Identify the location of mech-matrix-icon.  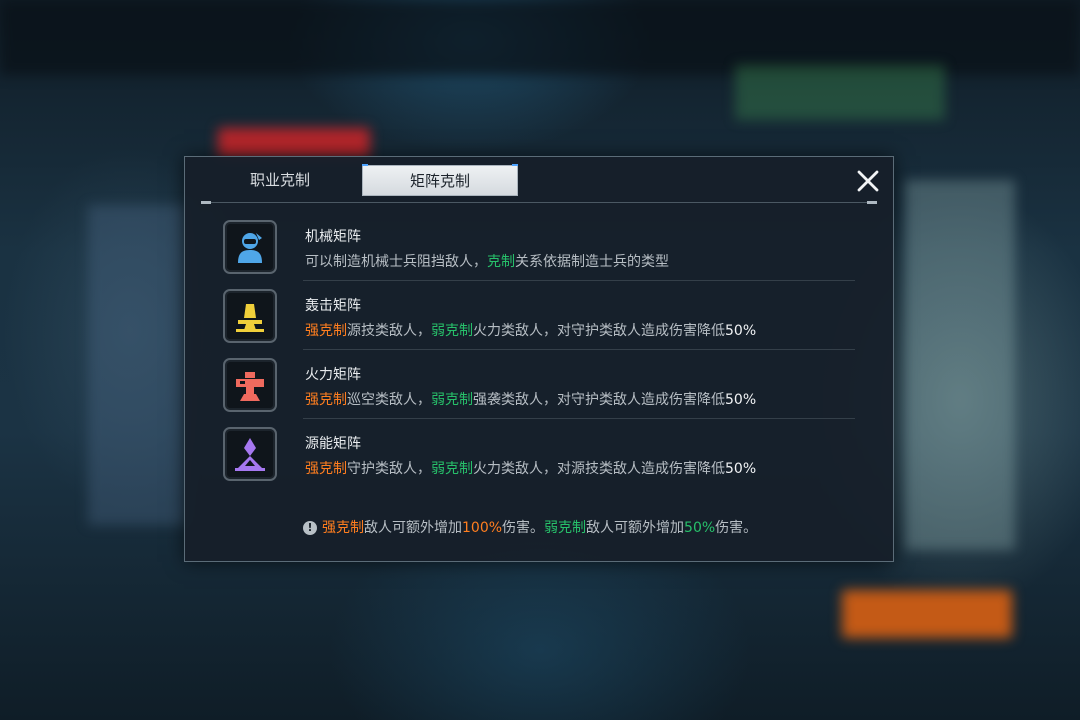
(250, 247).